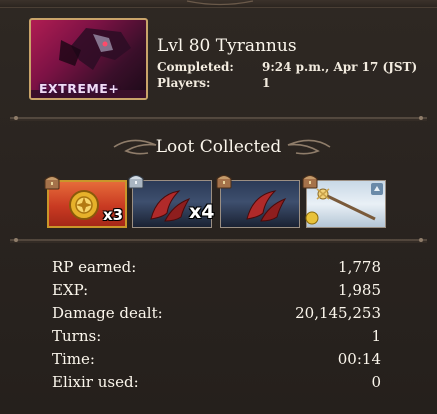 The height and width of the screenshot is (414, 437). Describe the element at coordinates (77, 336) in the screenshot. I see `turns-label: Turns:` at that location.